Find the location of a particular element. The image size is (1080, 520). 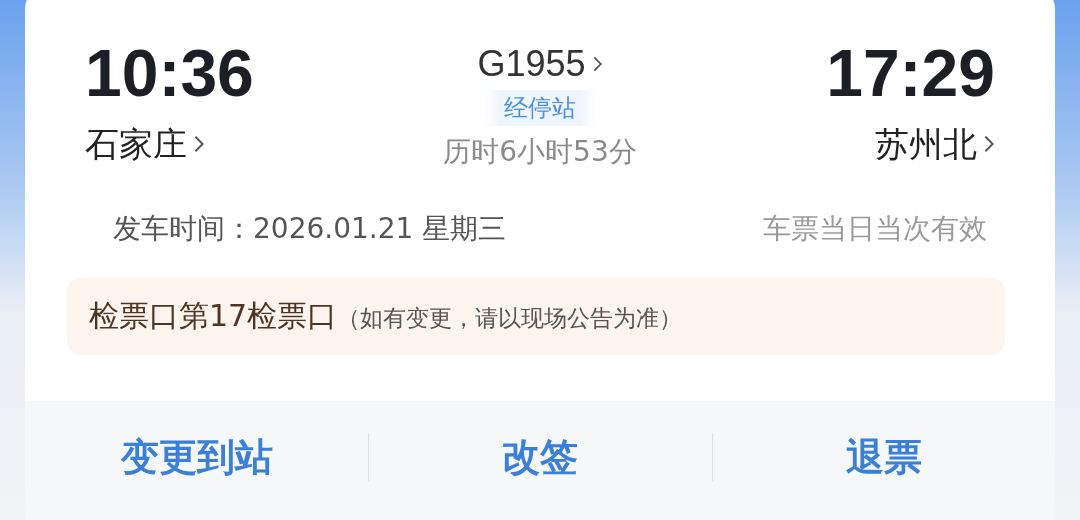

action-button: 变更到站 is located at coordinates (197, 457).